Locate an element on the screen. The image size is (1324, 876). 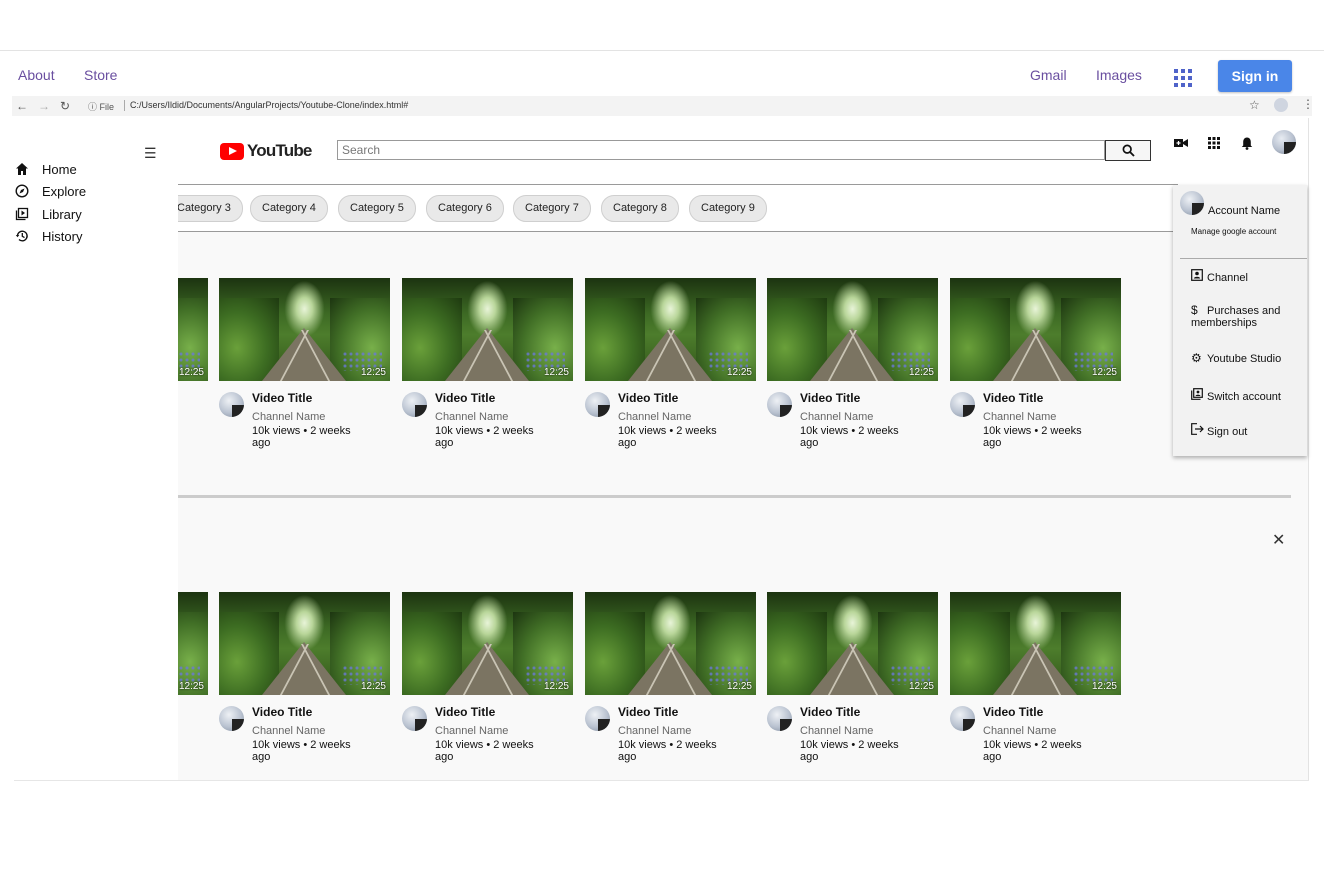
menu-hamburger-icon: ☰ is located at coordinates (150, 153).